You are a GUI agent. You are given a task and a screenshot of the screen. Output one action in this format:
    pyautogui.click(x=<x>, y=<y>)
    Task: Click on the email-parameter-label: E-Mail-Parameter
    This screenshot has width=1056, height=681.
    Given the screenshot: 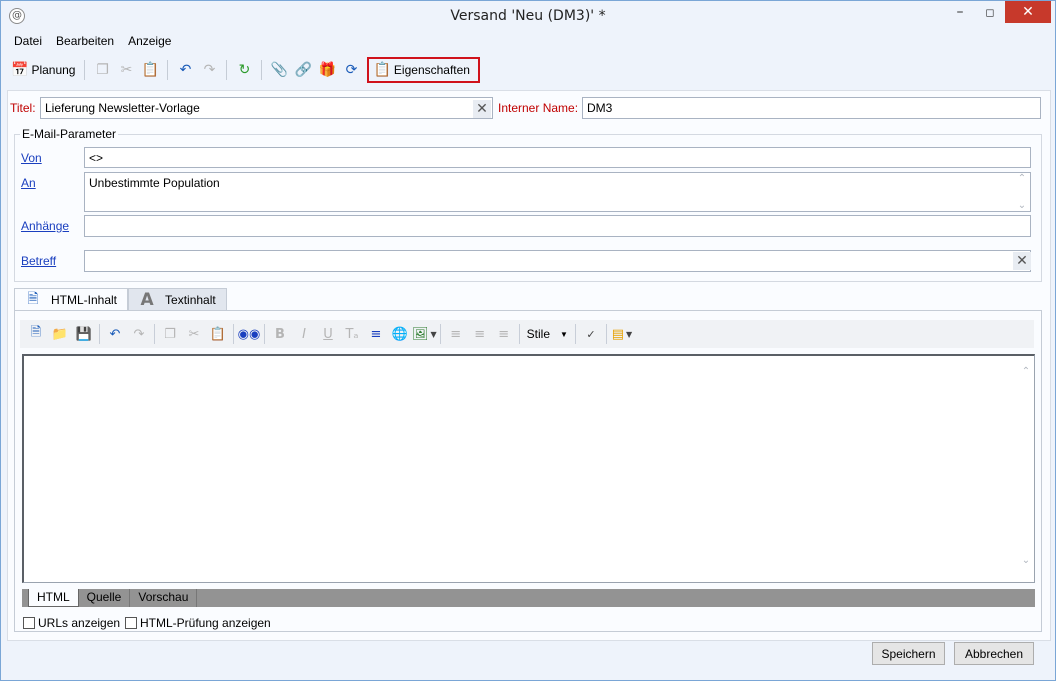 What is the action you would take?
    pyautogui.click(x=69, y=134)
    